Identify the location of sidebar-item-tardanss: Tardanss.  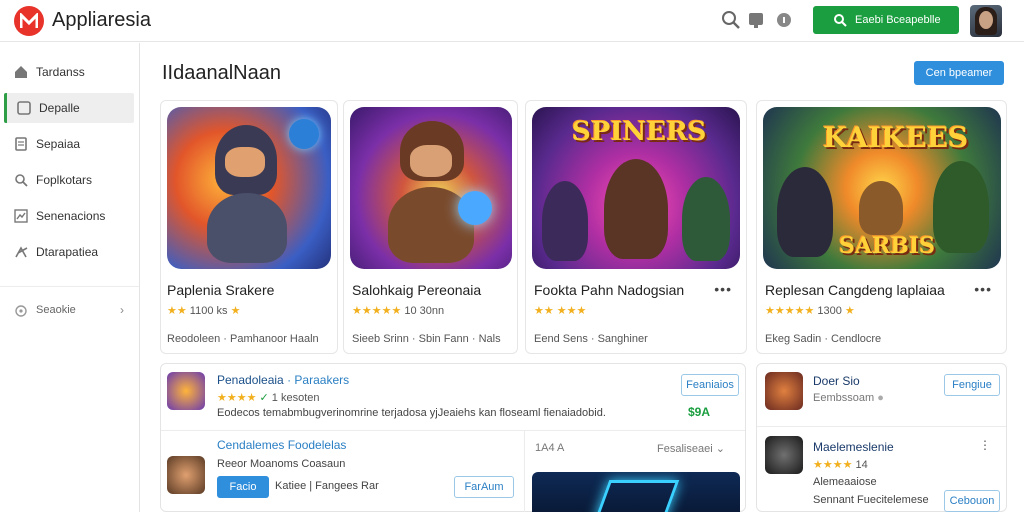
(69, 72).